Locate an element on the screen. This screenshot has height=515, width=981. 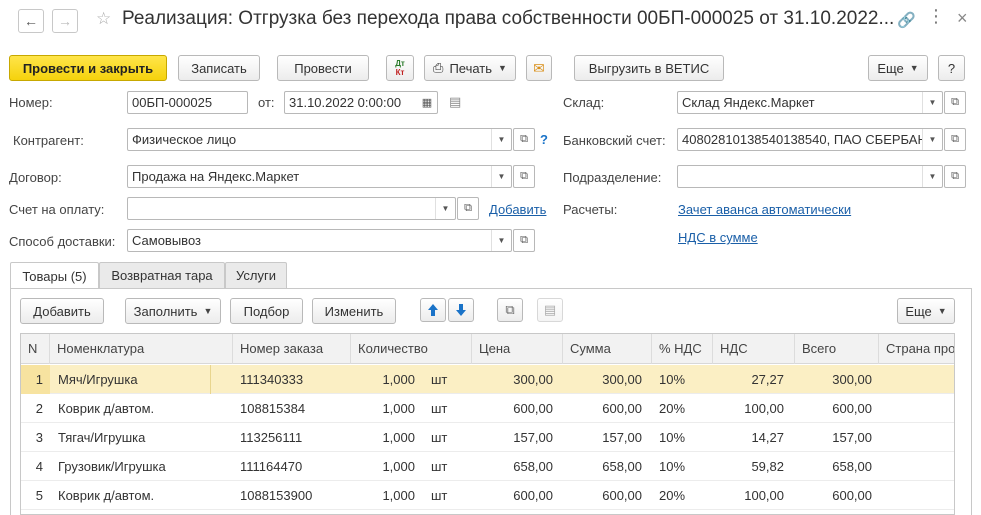
vat-in-sum-link: НДС в сумме is located at coordinates (718, 237).